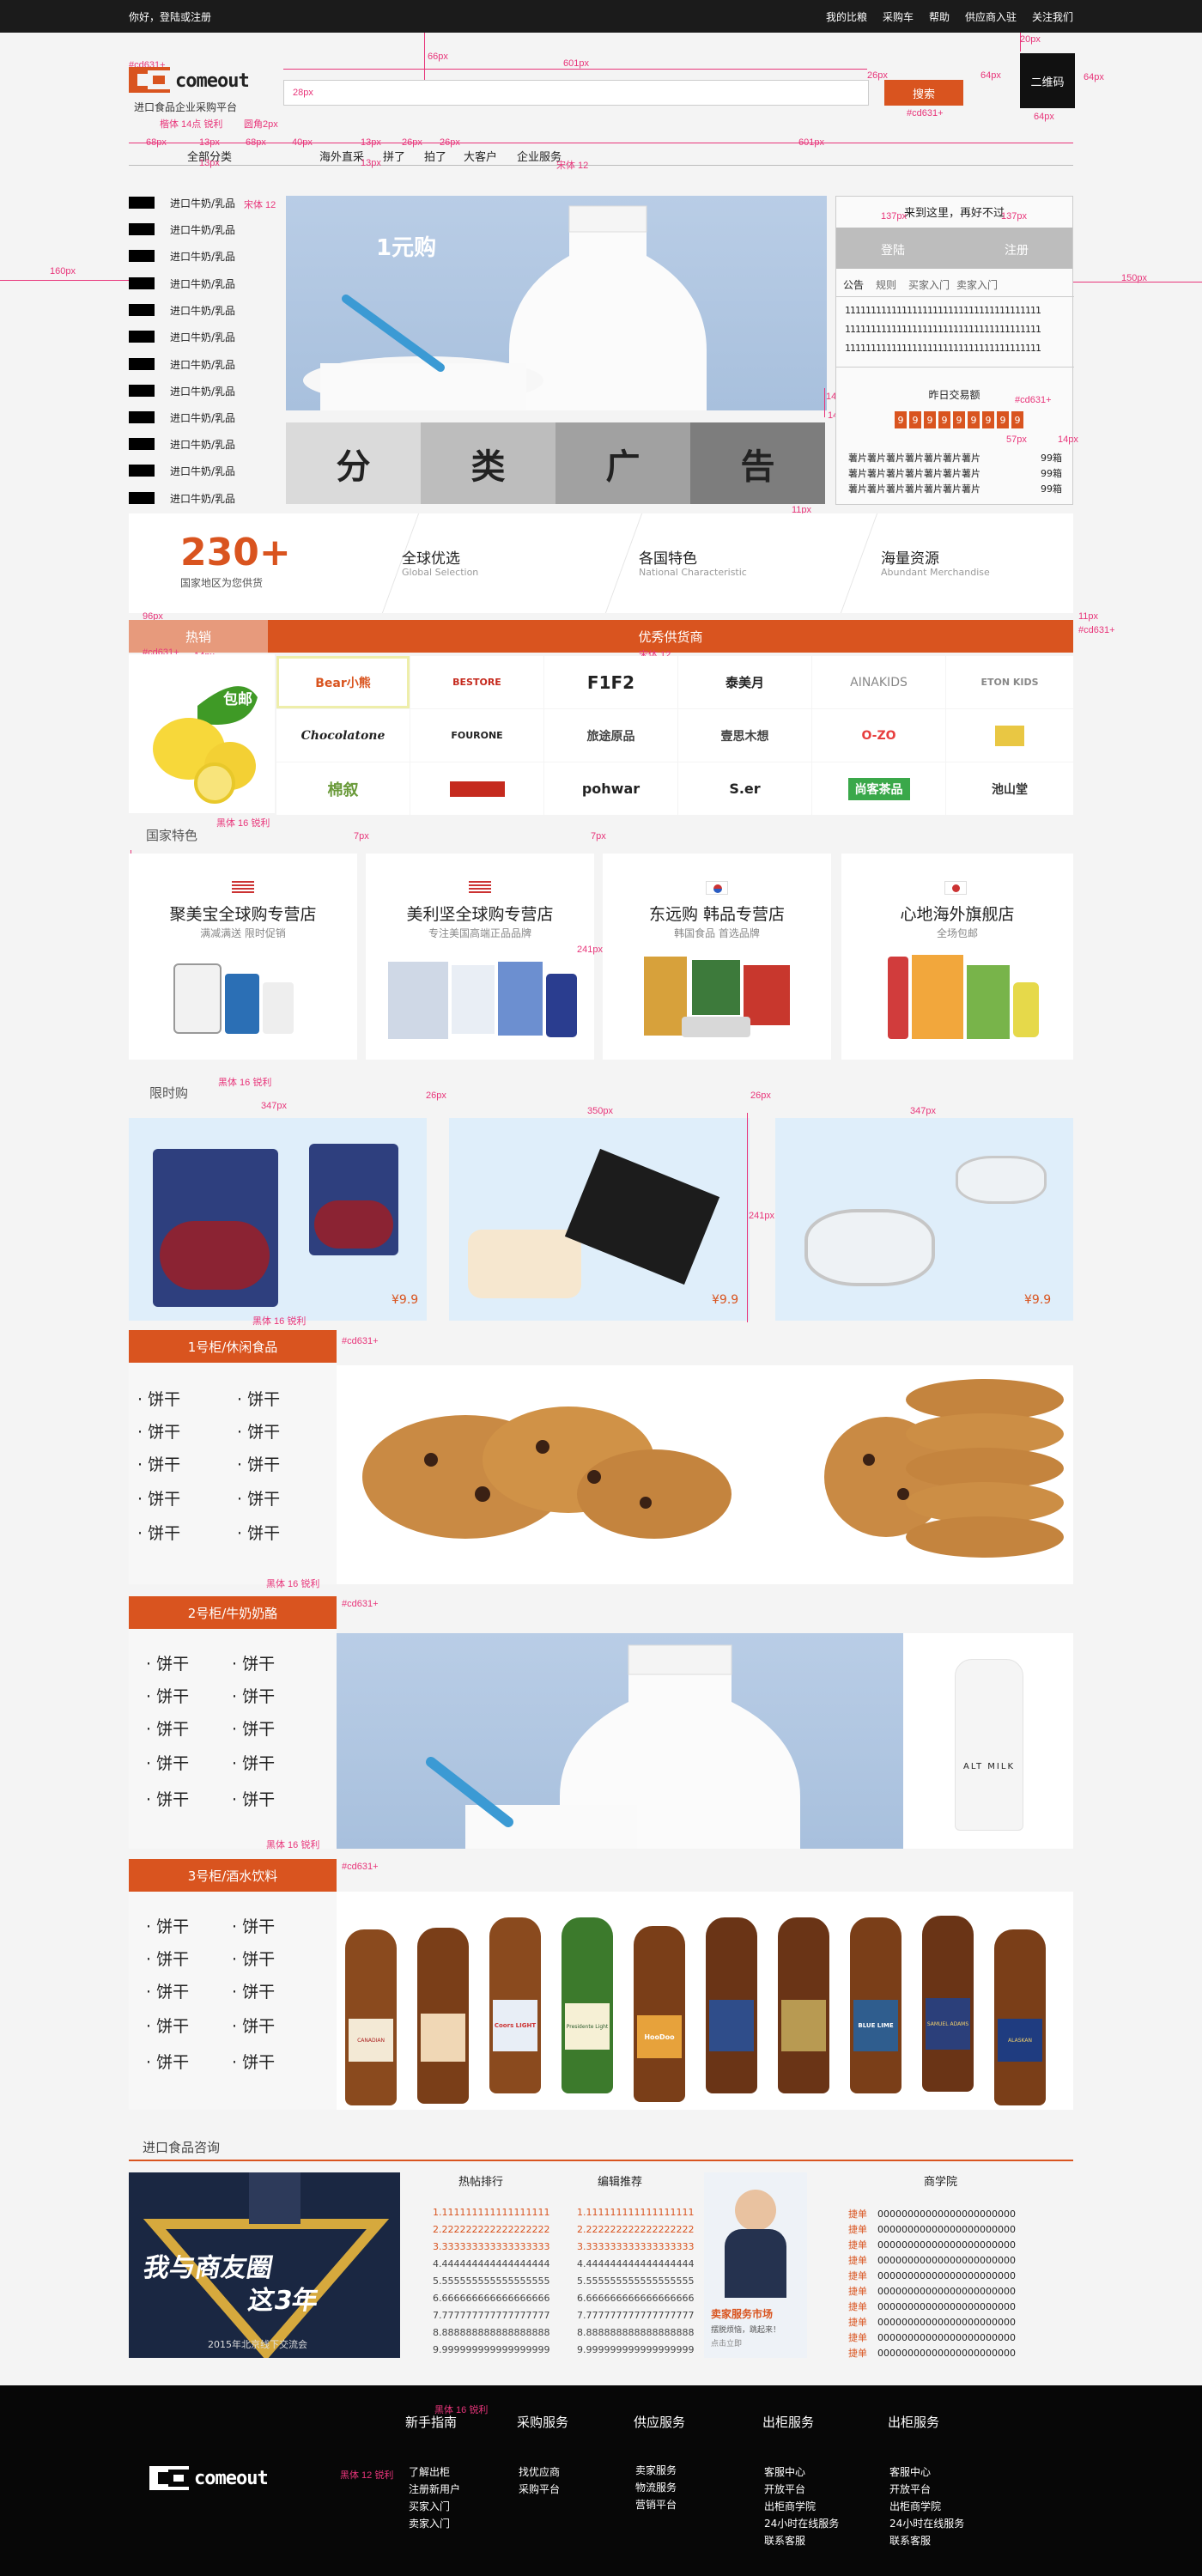 This screenshot has height=2576, width=1202. I want to click on brand-logo: F1F2, so click(610, 682).